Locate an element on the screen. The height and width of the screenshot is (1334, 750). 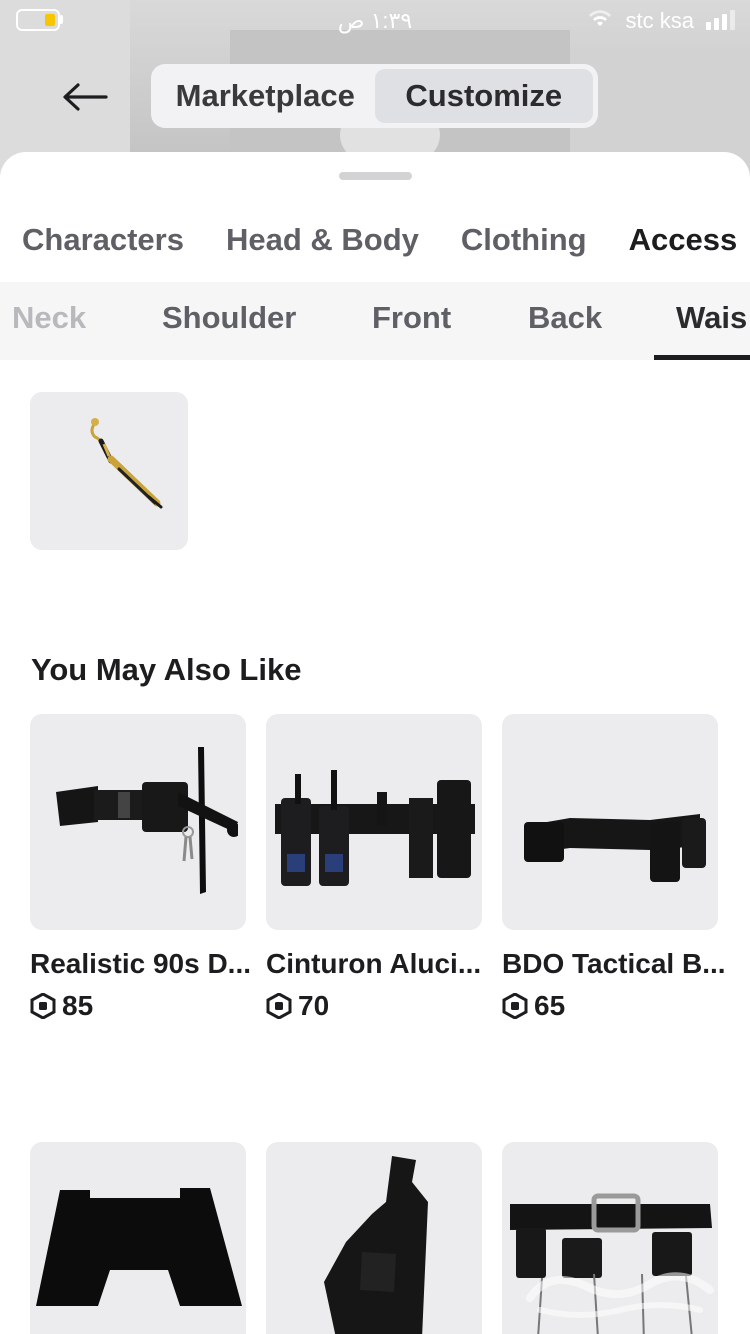
tab-head-body: Head & Body is located at coordinates (322, 240).